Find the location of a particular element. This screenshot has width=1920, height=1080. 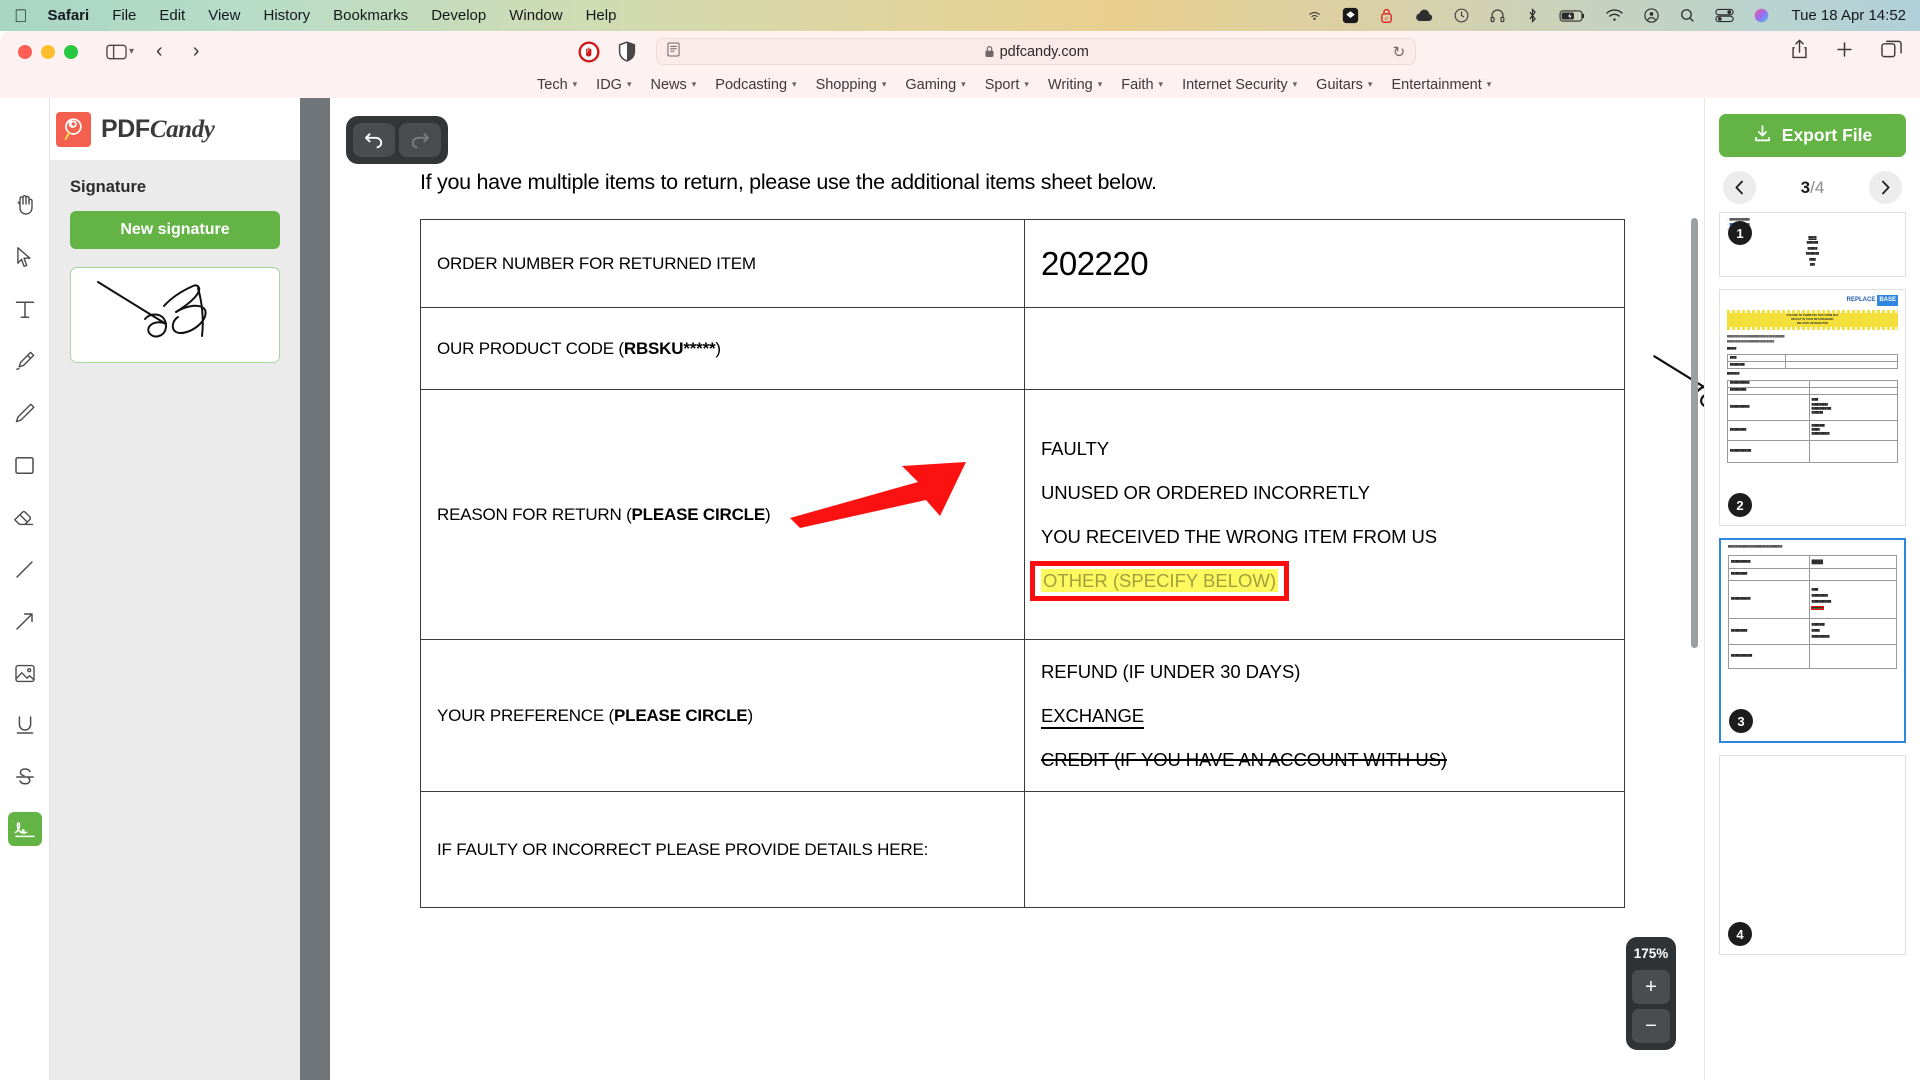

pencil-icon is located at coordinates (25, 413).